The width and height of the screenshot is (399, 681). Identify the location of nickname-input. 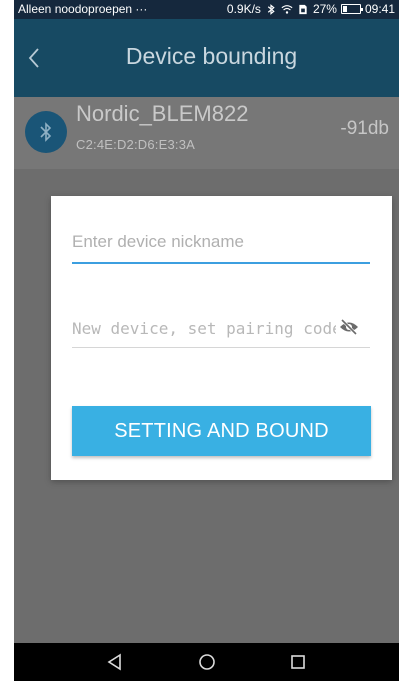
(221, 242).